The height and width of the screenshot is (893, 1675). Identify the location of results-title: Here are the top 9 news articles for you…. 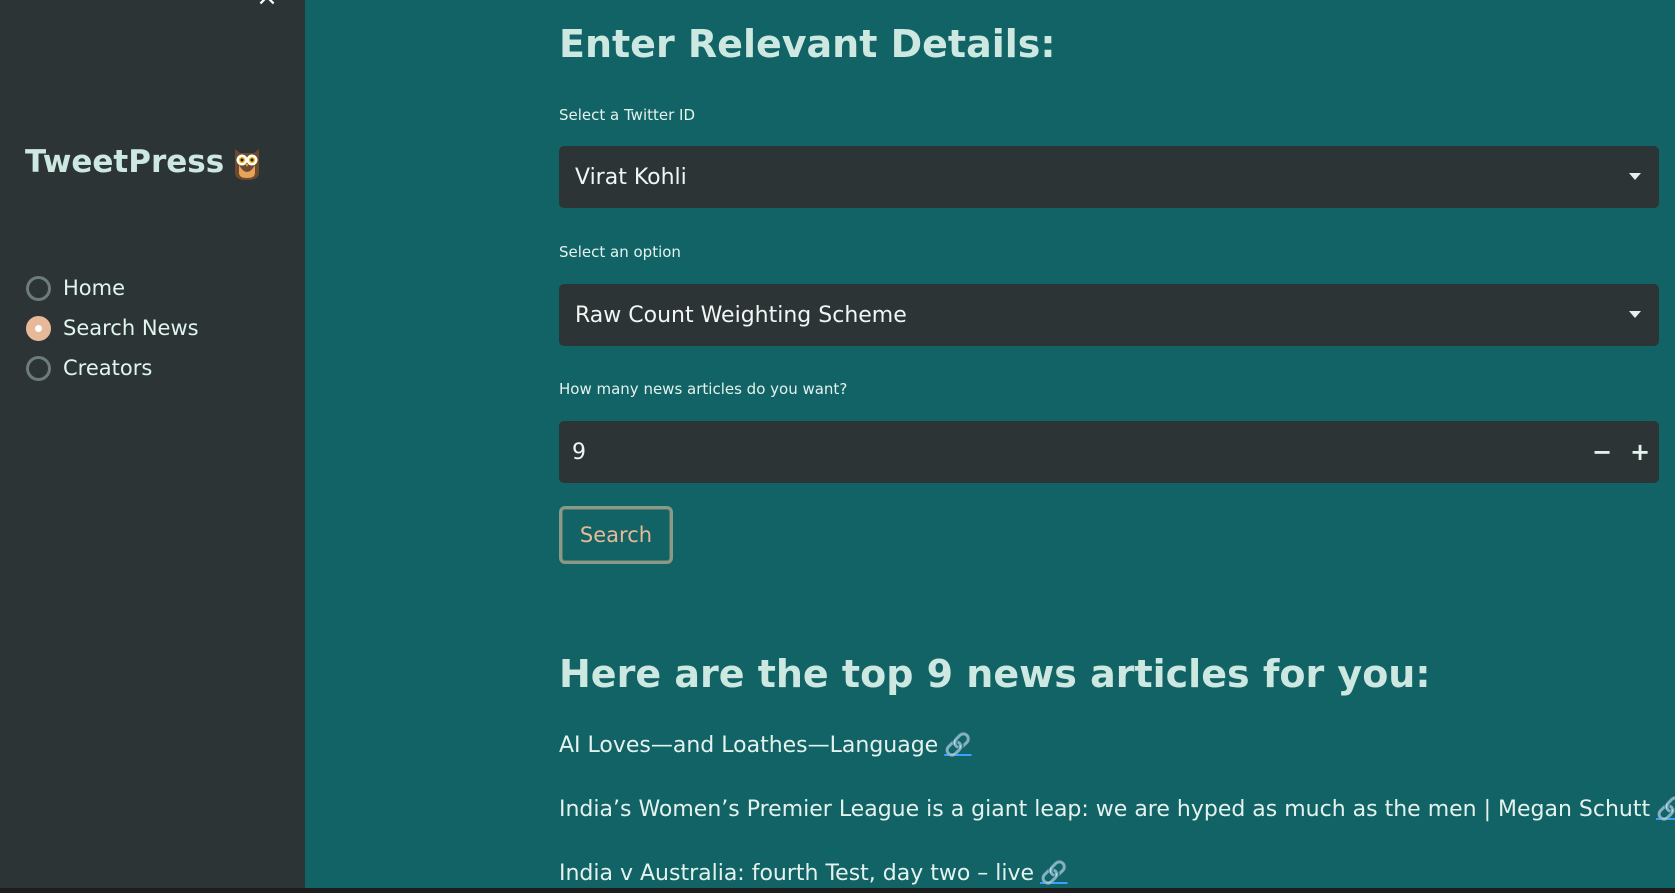
(995, 674).